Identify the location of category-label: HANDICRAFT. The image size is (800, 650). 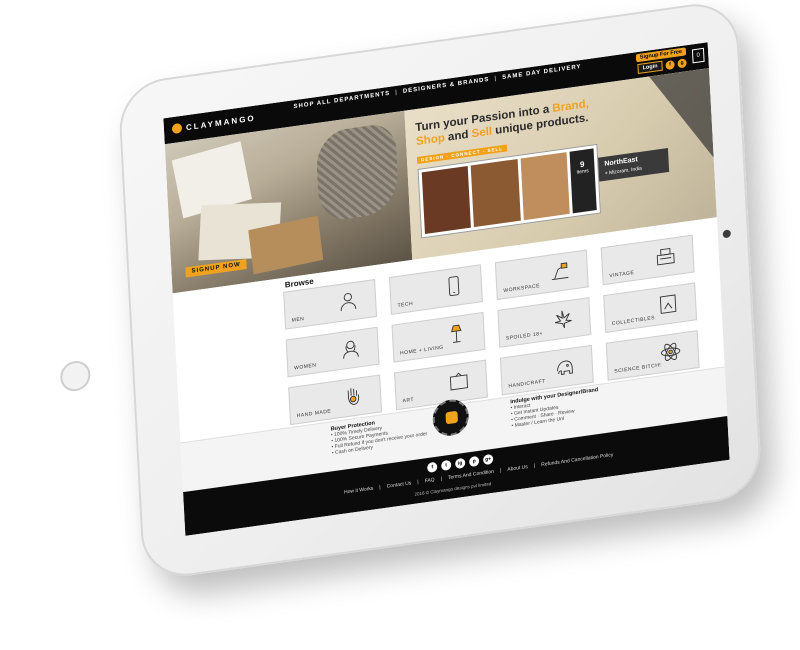
(527, 384).